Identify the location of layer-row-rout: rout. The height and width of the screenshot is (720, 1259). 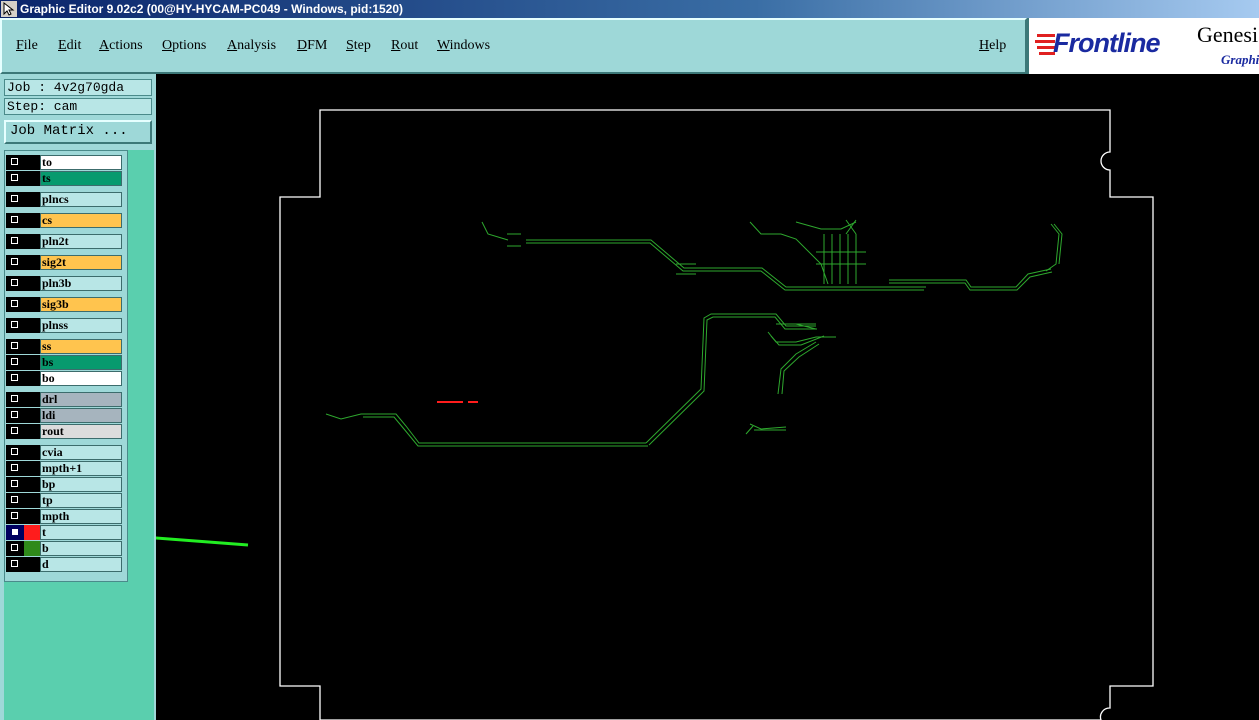
(65, 431).